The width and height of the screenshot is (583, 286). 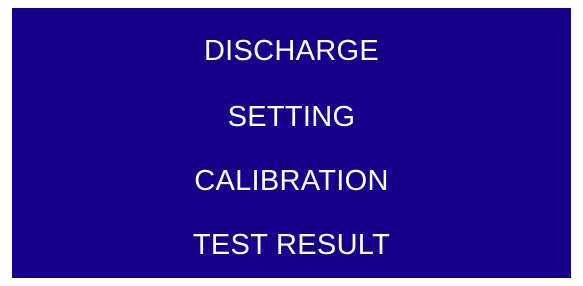 What do you see at coordinates (291, 181) in the screenshot?
I see `menu-item-calibration: CALIBRATION` at bounding box center [291, 181].